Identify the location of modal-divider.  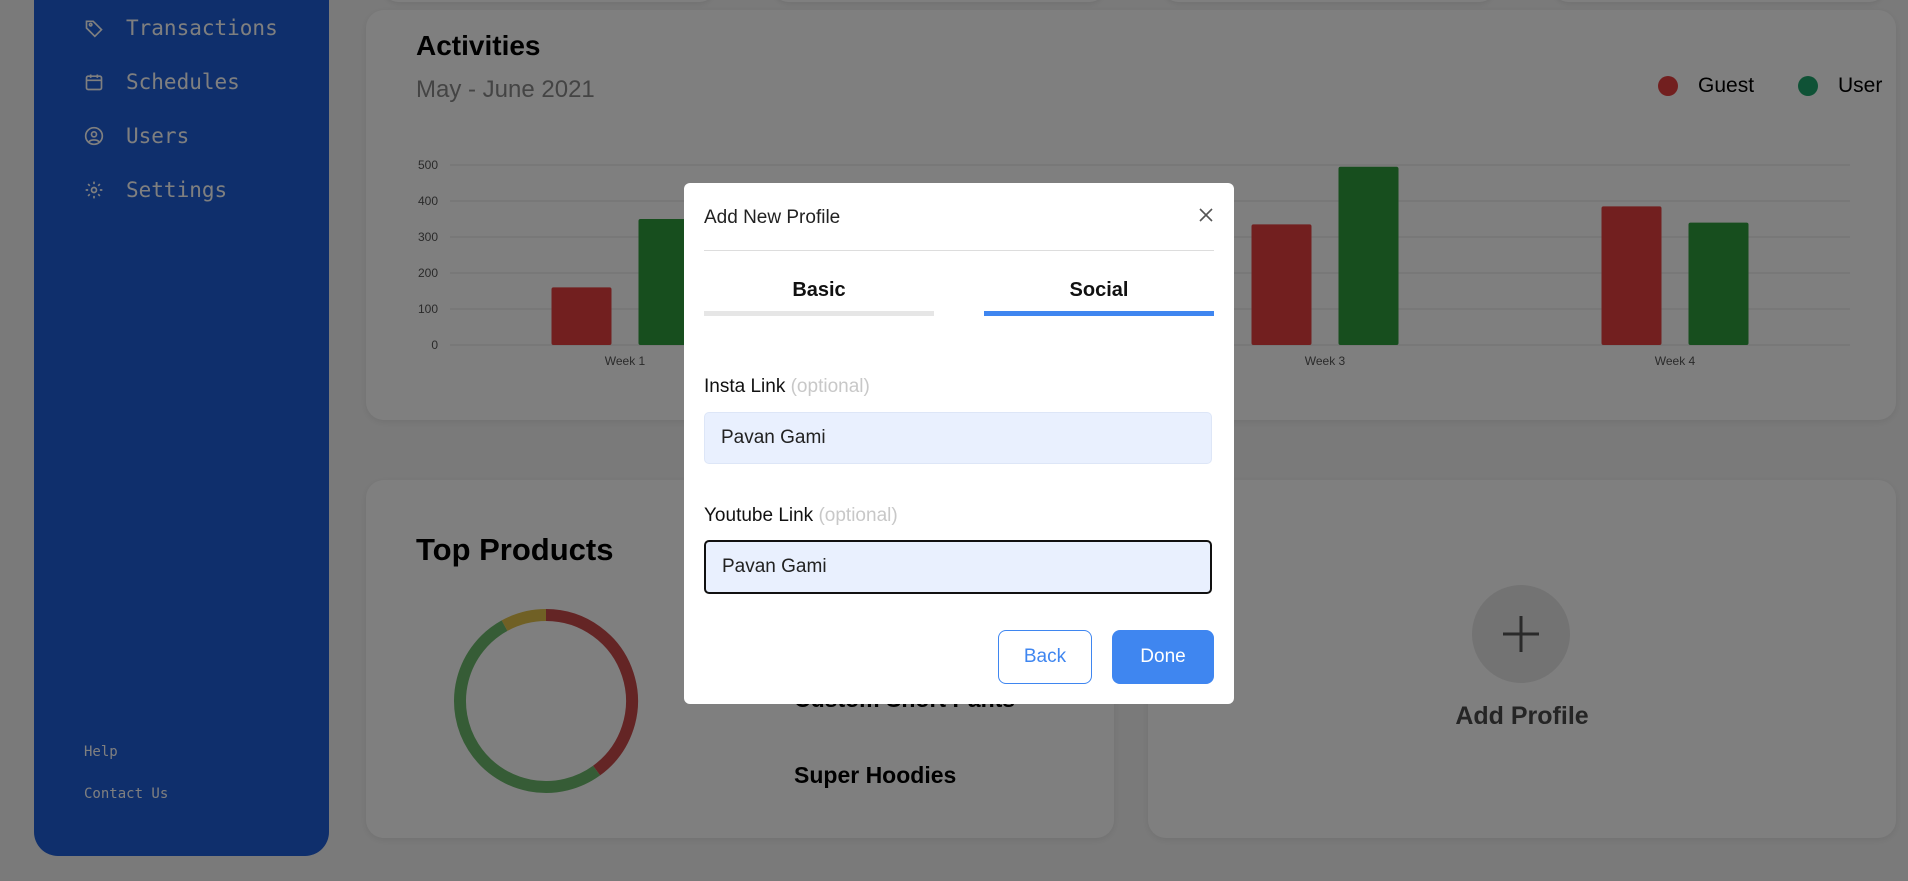
(959, 250).